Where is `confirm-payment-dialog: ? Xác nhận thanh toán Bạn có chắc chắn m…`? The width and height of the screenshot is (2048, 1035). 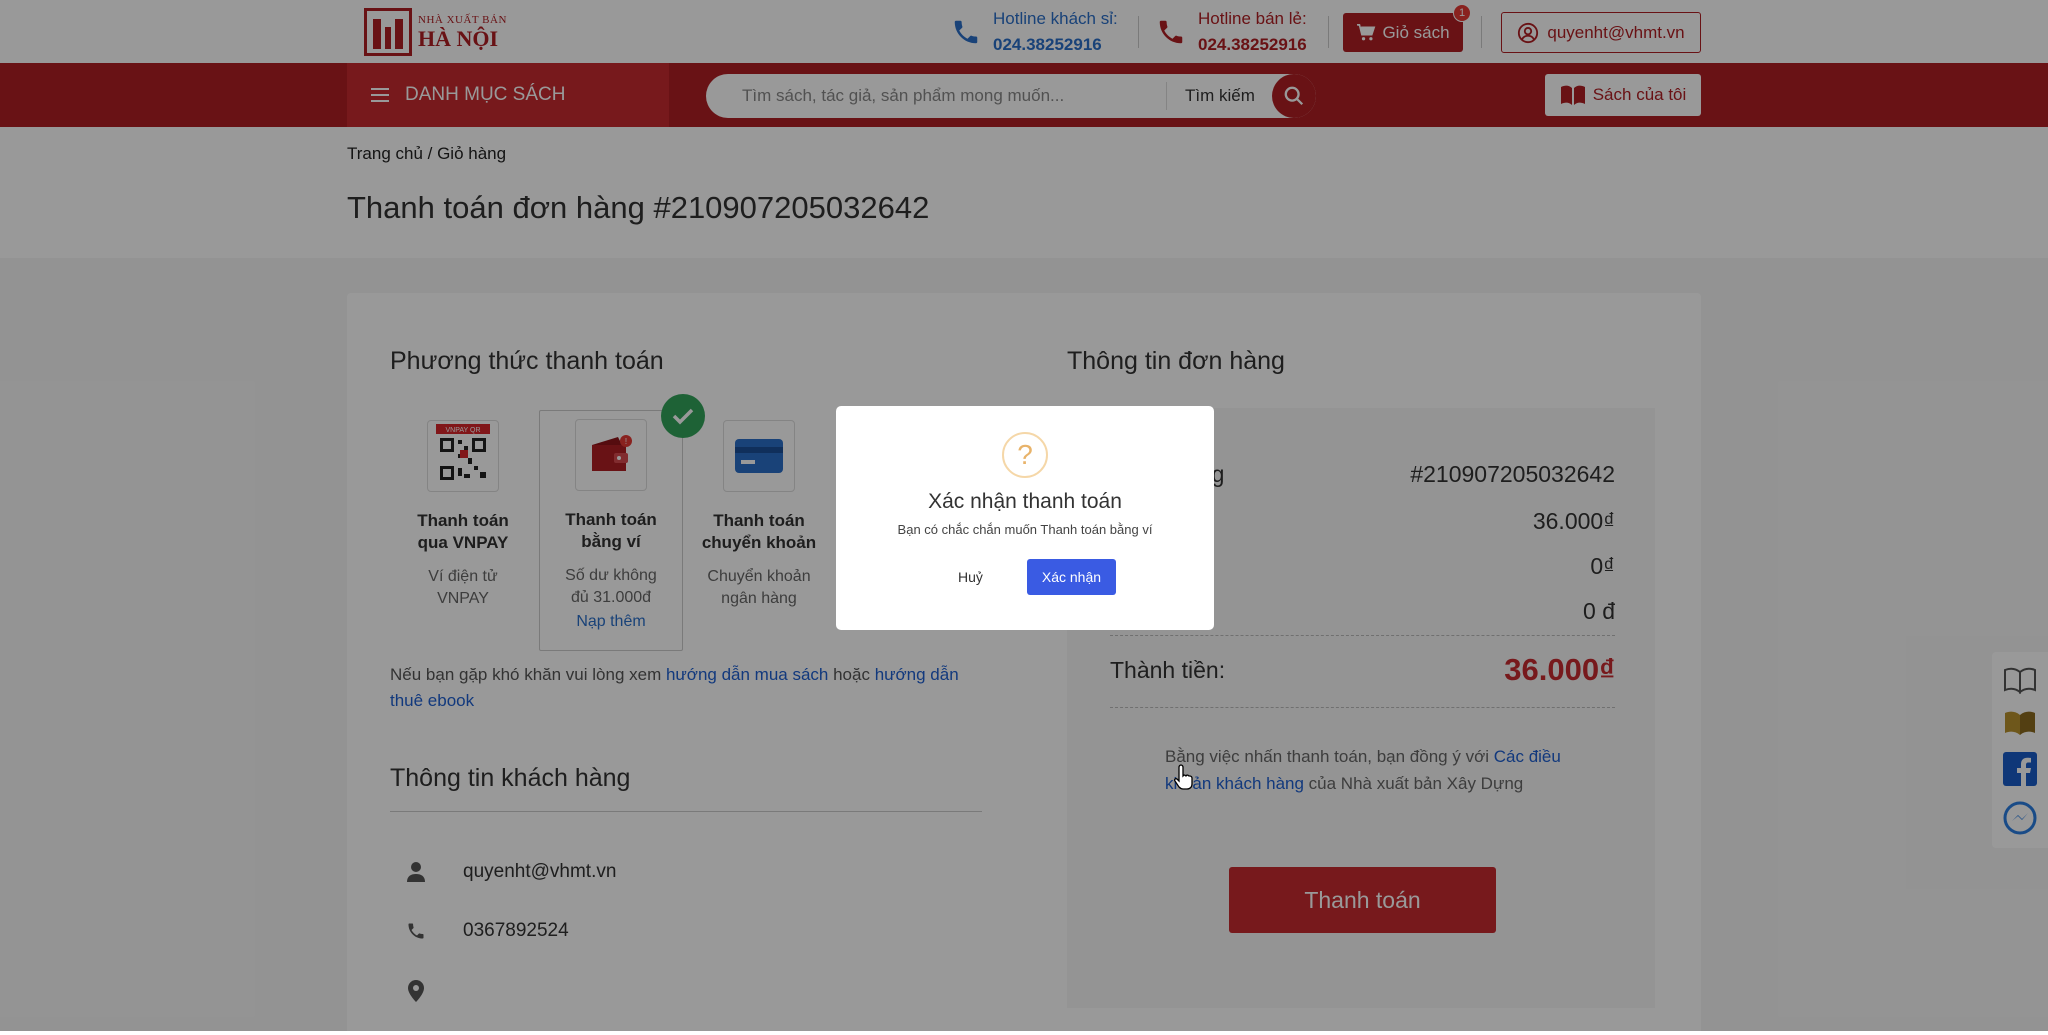 confirm-payment-dialog: ? Xác nhận thanh toán Bạn có chắc chắn m… is located at coordinates (1025, 518).